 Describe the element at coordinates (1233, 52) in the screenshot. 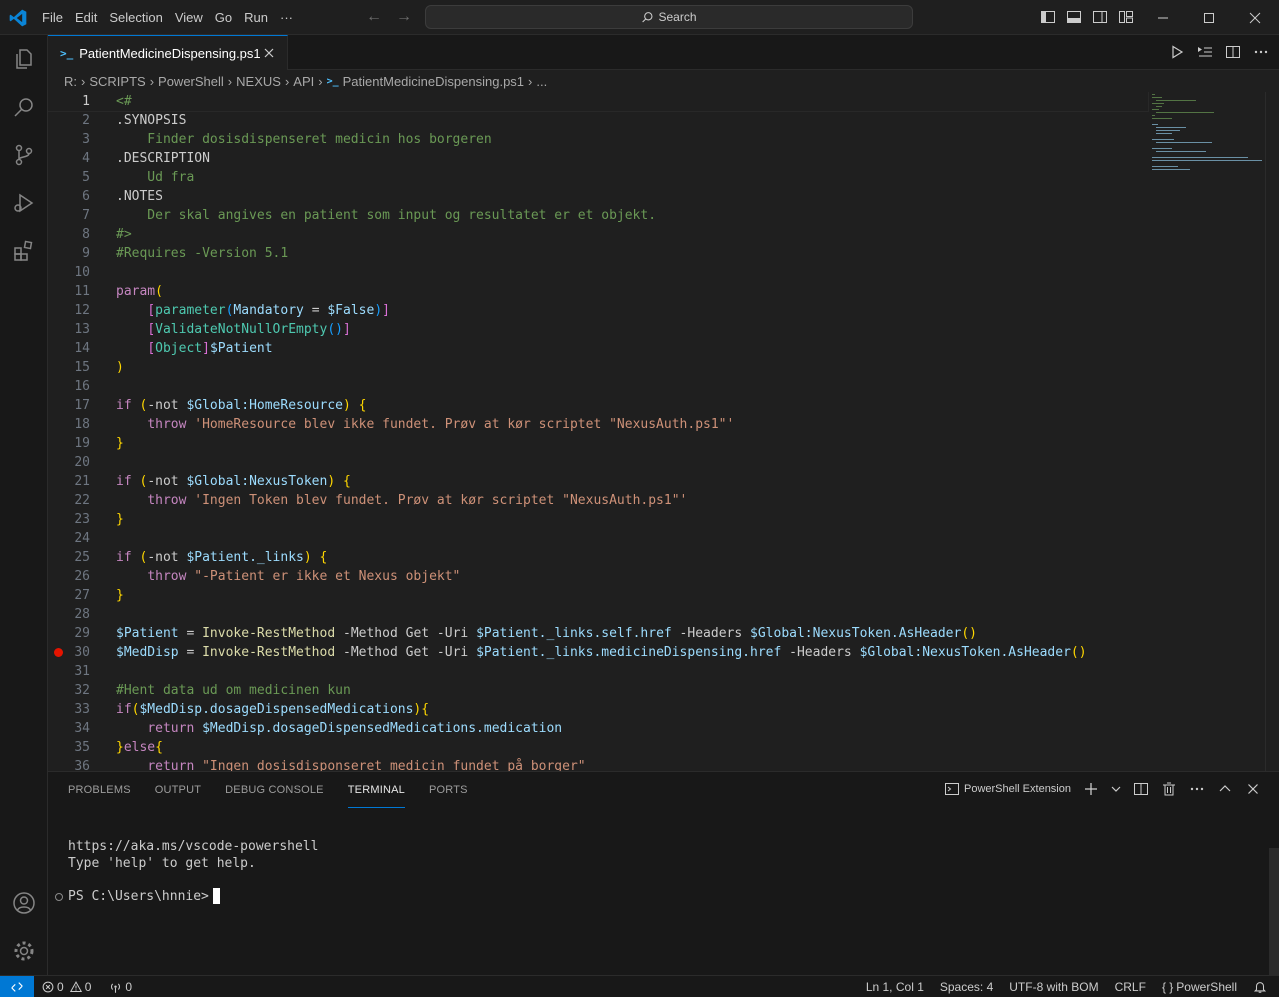

I see `split-editor-icon` at that location.